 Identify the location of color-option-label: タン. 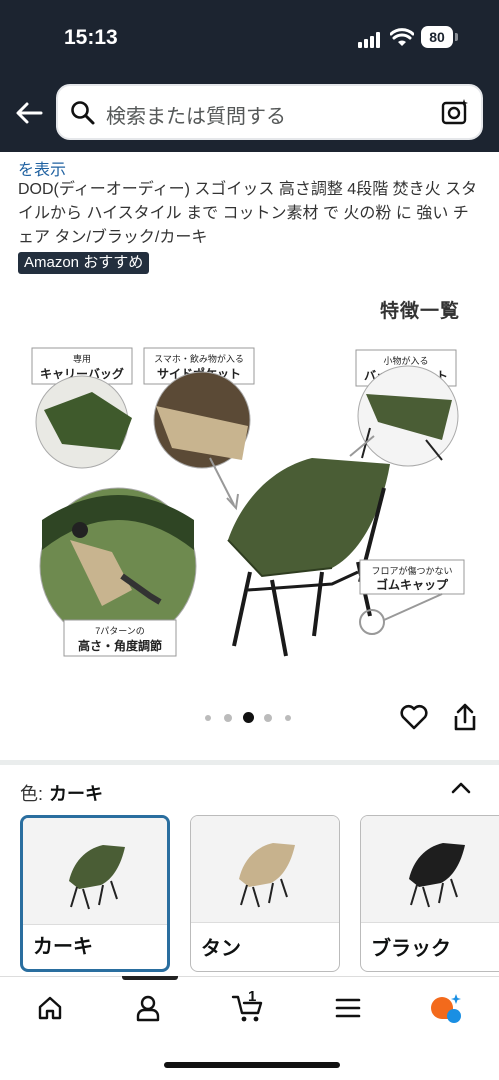
(221, 949).